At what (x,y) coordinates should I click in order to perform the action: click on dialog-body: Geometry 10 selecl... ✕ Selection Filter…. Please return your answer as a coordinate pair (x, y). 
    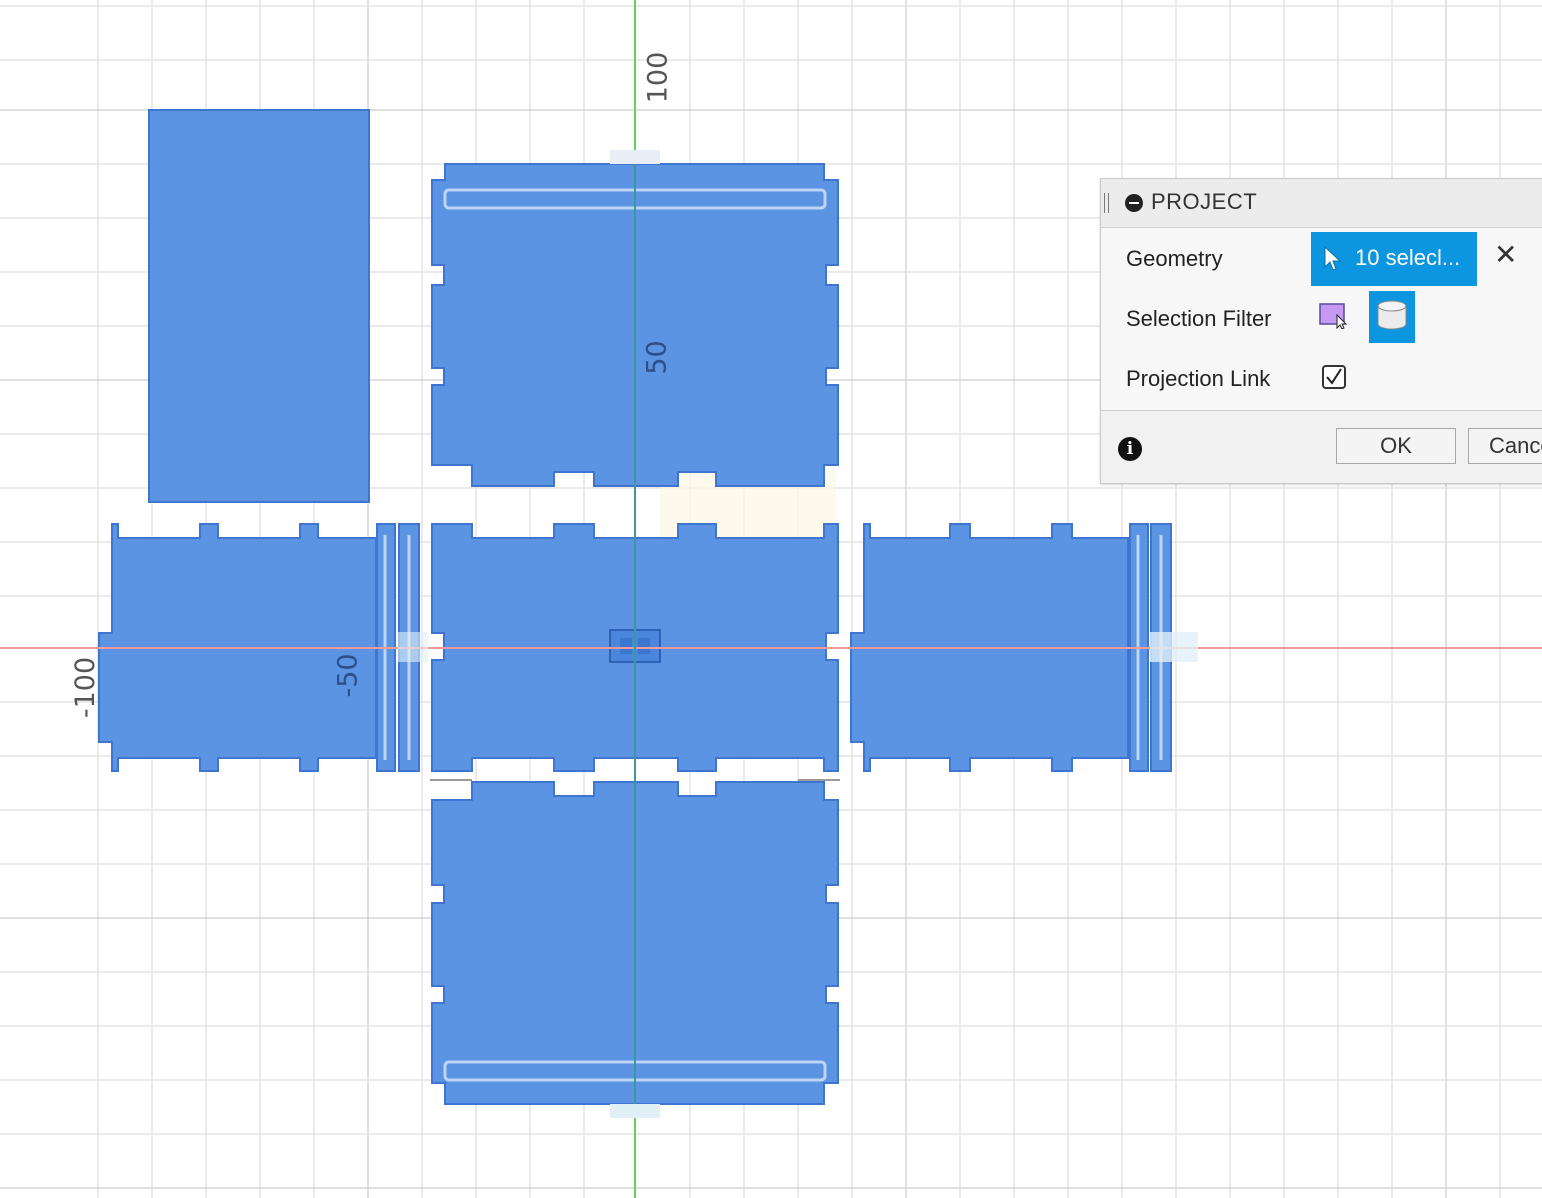
    Looking at the image, I should click on (1321, 319).